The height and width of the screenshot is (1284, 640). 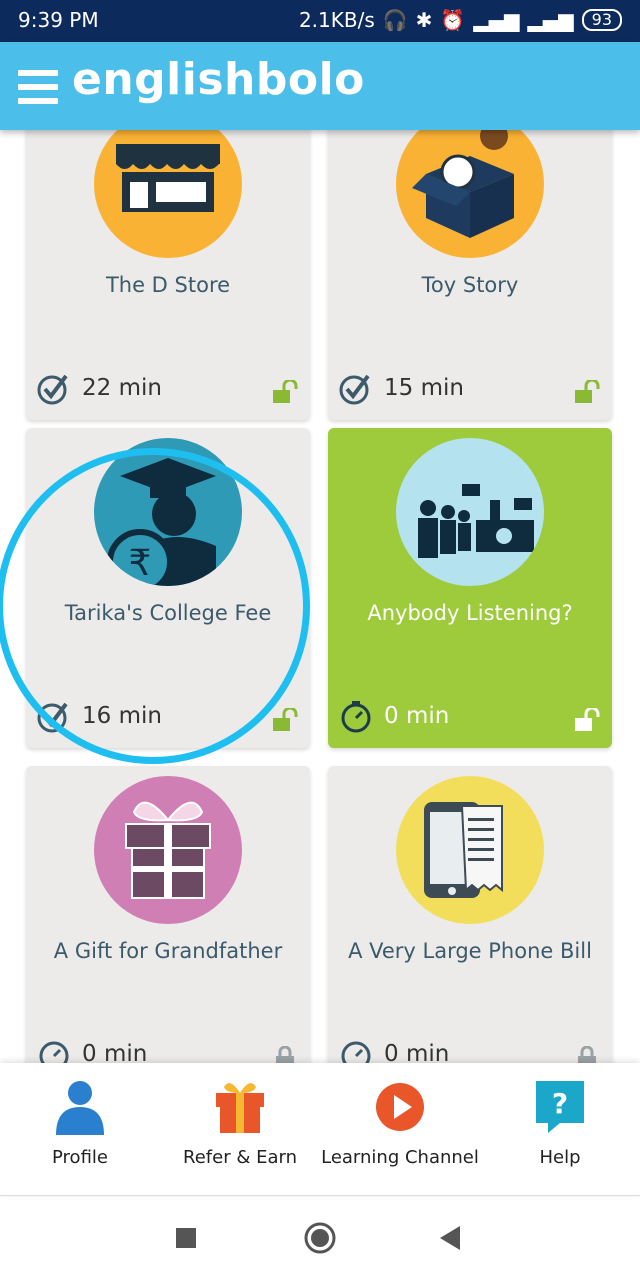 I want to click on story-duration: 15 min, so click(x=401, y=388).